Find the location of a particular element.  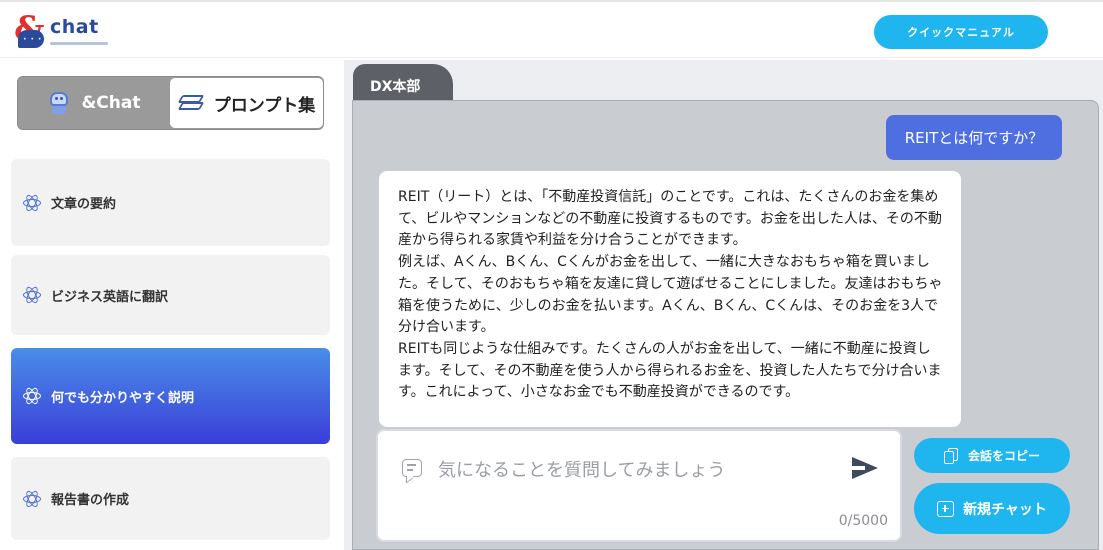

mode-chat-button: &Chat is located at coordinates (94, 103).